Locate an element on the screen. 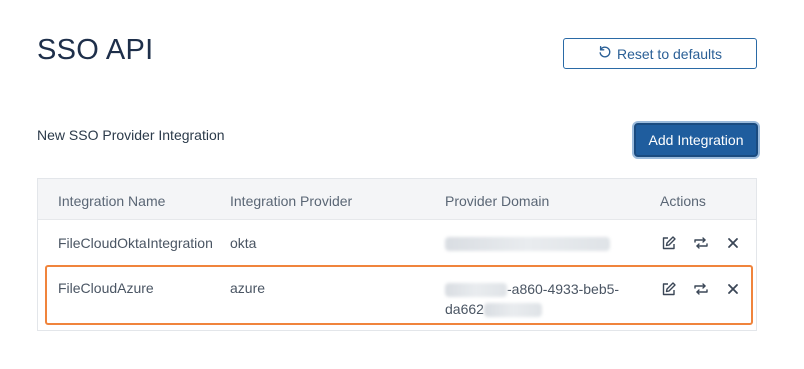  sync-icon is located at coordinates (701, 243).